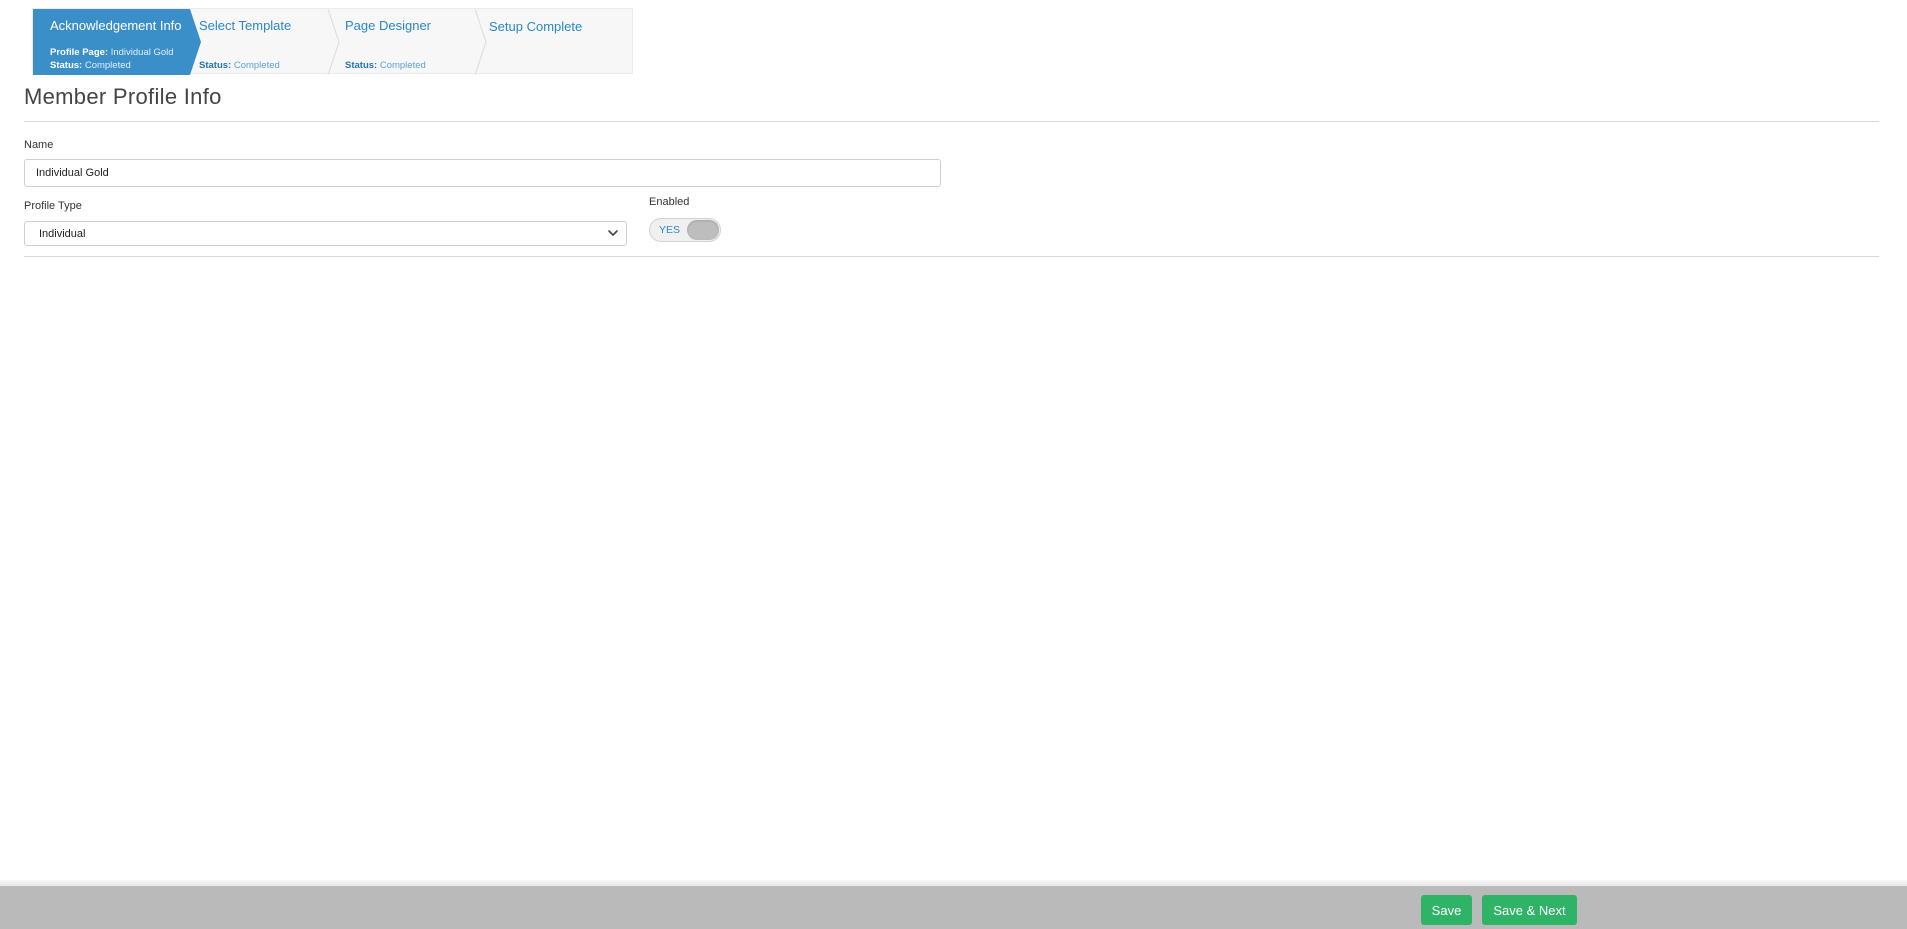 The width and height of the screenshot is (1907, 929). What do you see at coordinates (112, 52) in the screenshot?
I see `wizard-step-profile-page: Profile Page: Individual Gold` at bounding box center [112, 52].